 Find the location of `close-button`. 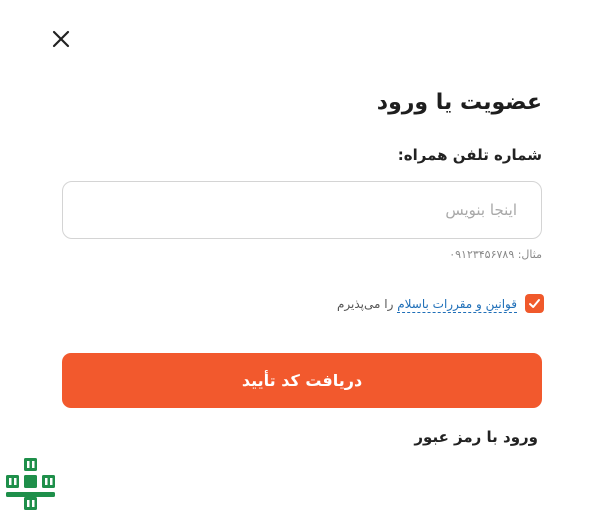

close-button is located at coordinates (61, 39).